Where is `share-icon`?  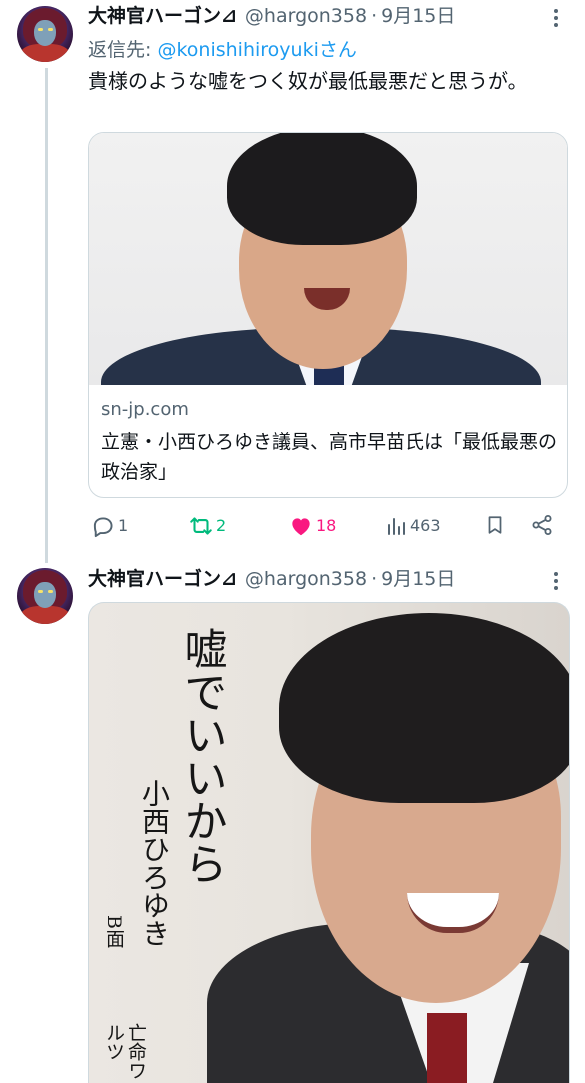
share-icon is located at coordinates (542, 525).